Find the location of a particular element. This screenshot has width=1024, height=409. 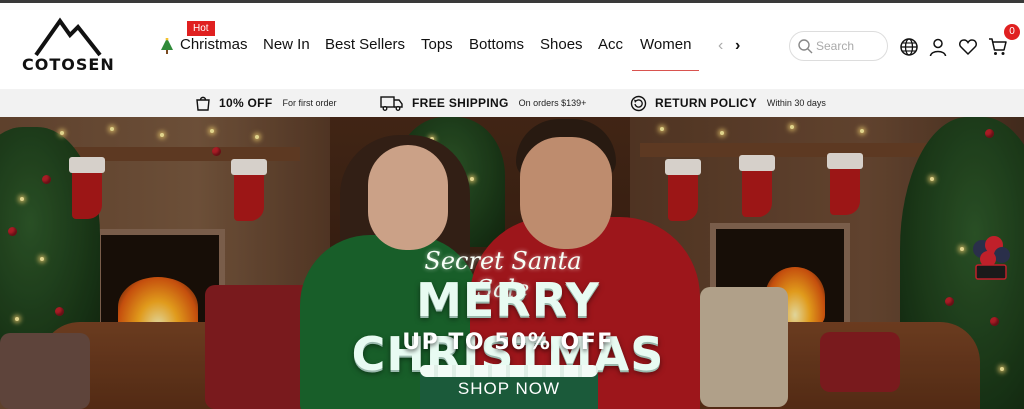

promo-title: RETURN POLICY is located at coordinates (706, 103).